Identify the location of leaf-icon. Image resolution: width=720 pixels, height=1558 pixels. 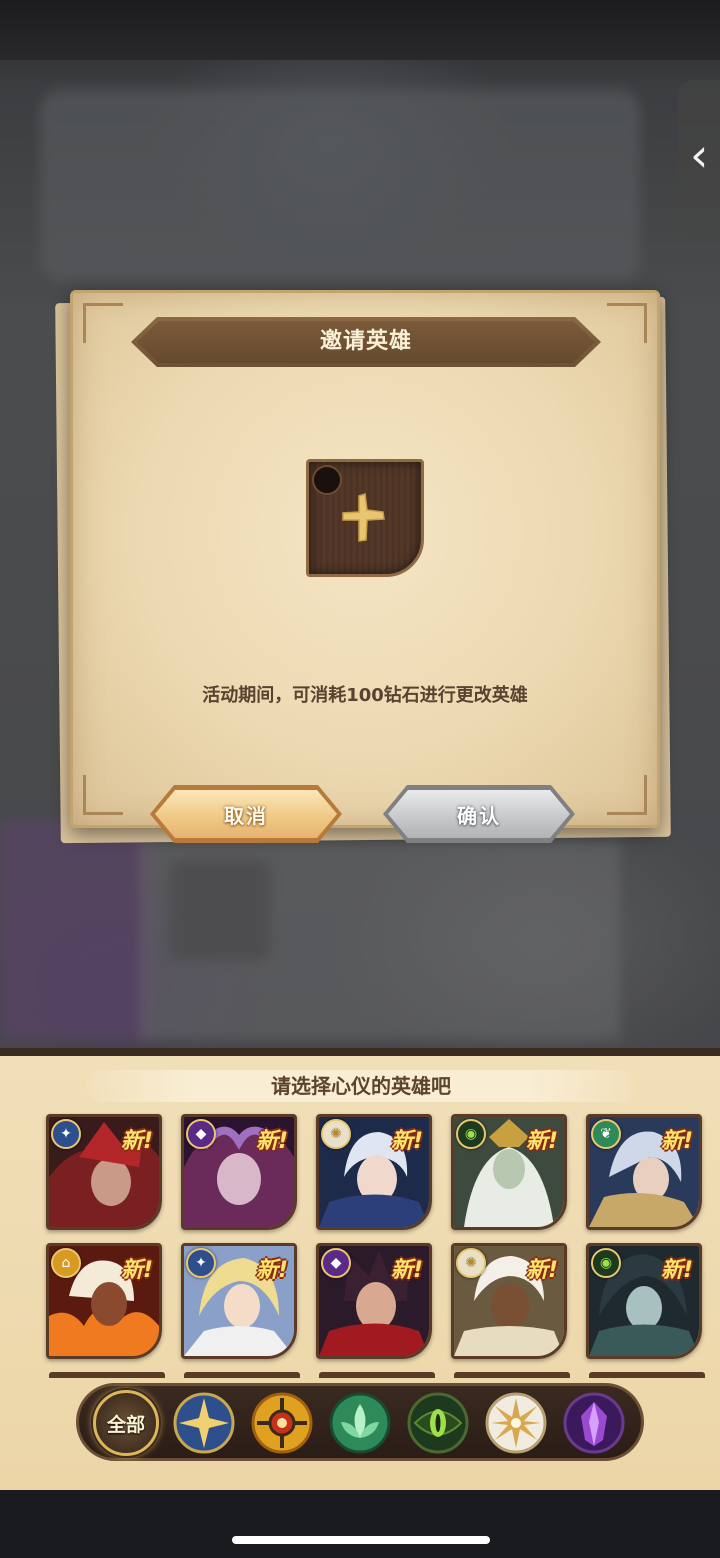
(360, 1423).